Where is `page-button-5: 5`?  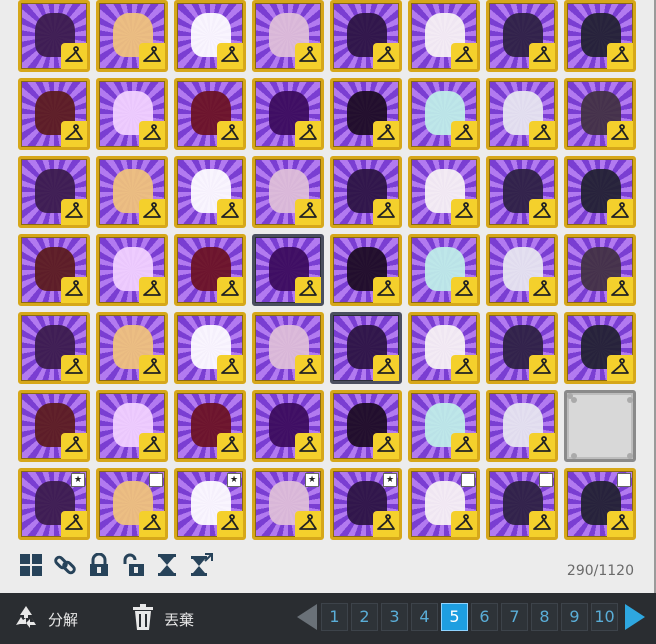
page-button-5: 5 is located at coordinates (454, 617).